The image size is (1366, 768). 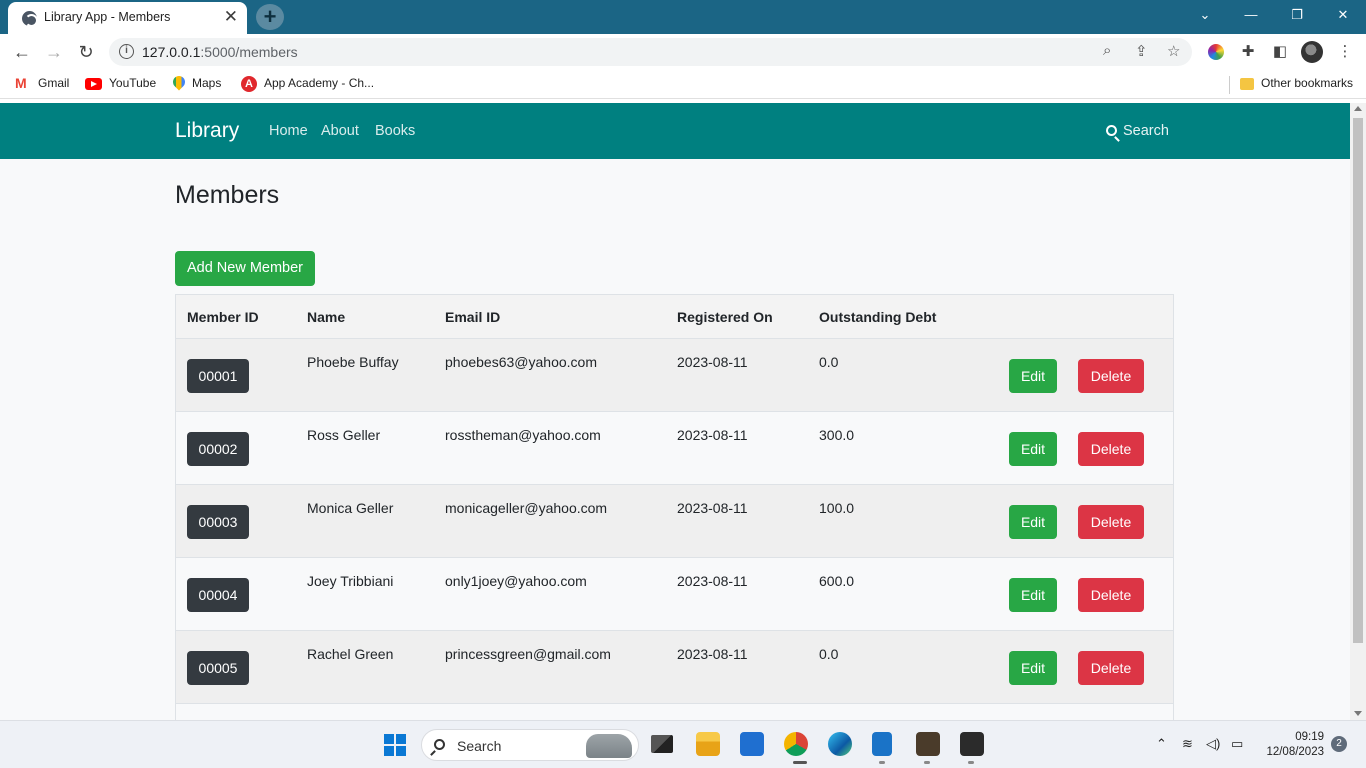 What do you see at coordinates (530, 745) in the screenshot?
I see `taskbar-search-box: Search` at bounding box center [530, 745].